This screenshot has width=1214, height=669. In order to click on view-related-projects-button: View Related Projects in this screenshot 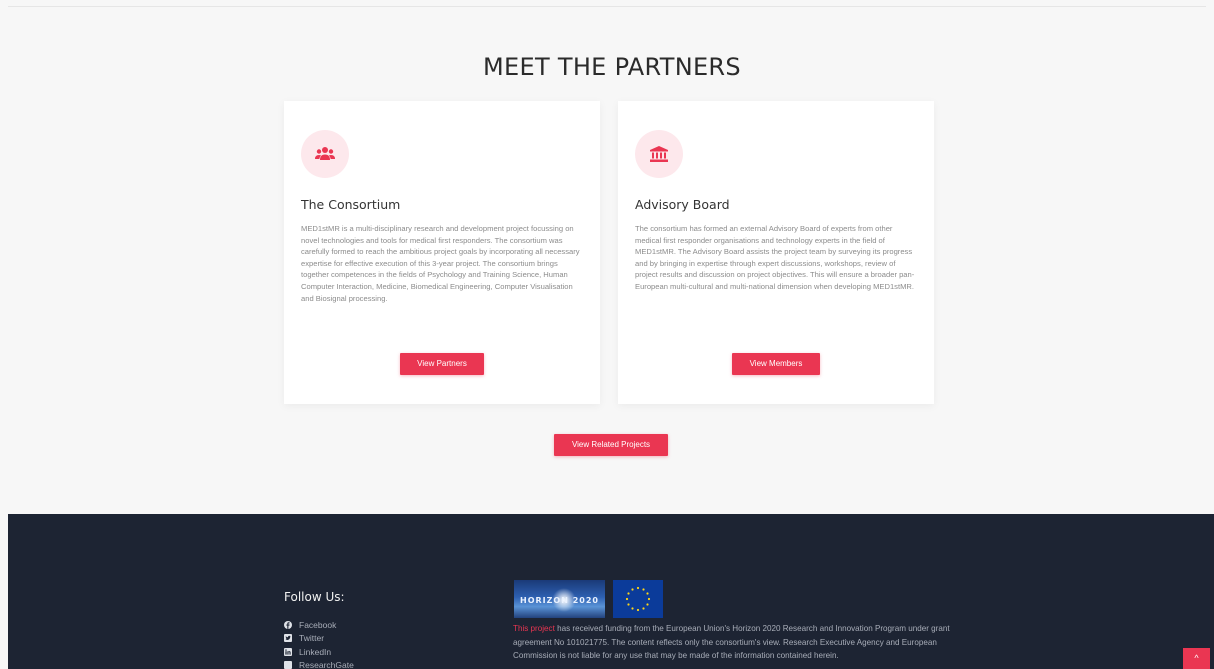, I will do `click(611, 445)`.